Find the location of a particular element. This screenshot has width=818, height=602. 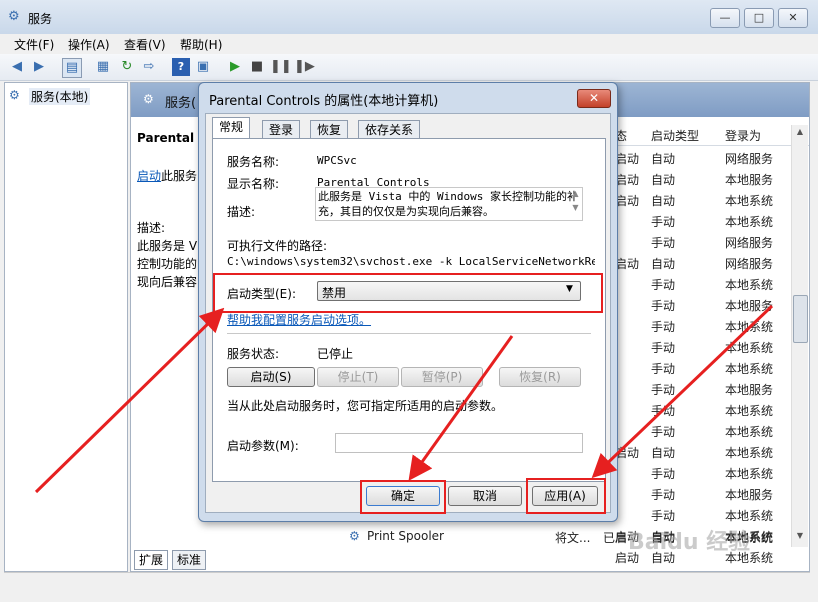

arrow-to-apply is located at coordinates (682, 391).